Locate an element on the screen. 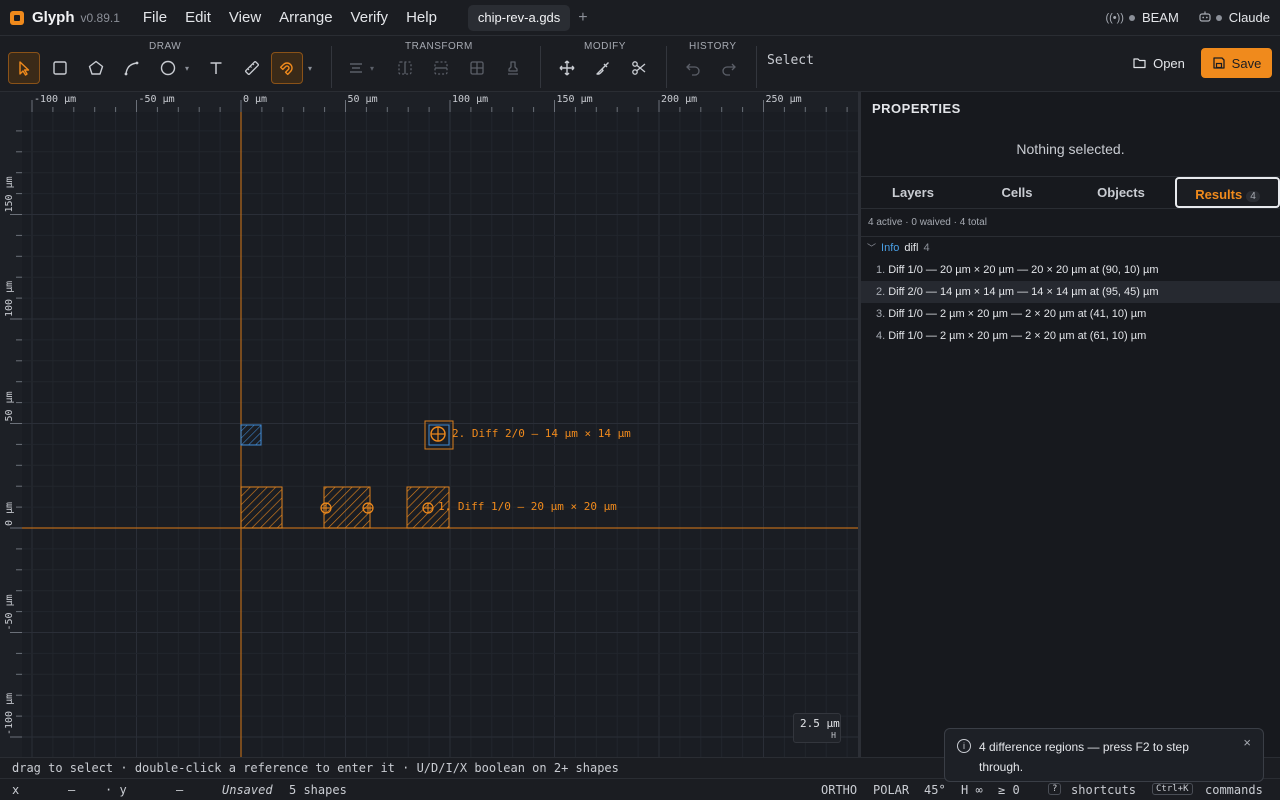 The width and height of the screenshot is (1280, 800). align-icon is located at coordinates (356, 68).